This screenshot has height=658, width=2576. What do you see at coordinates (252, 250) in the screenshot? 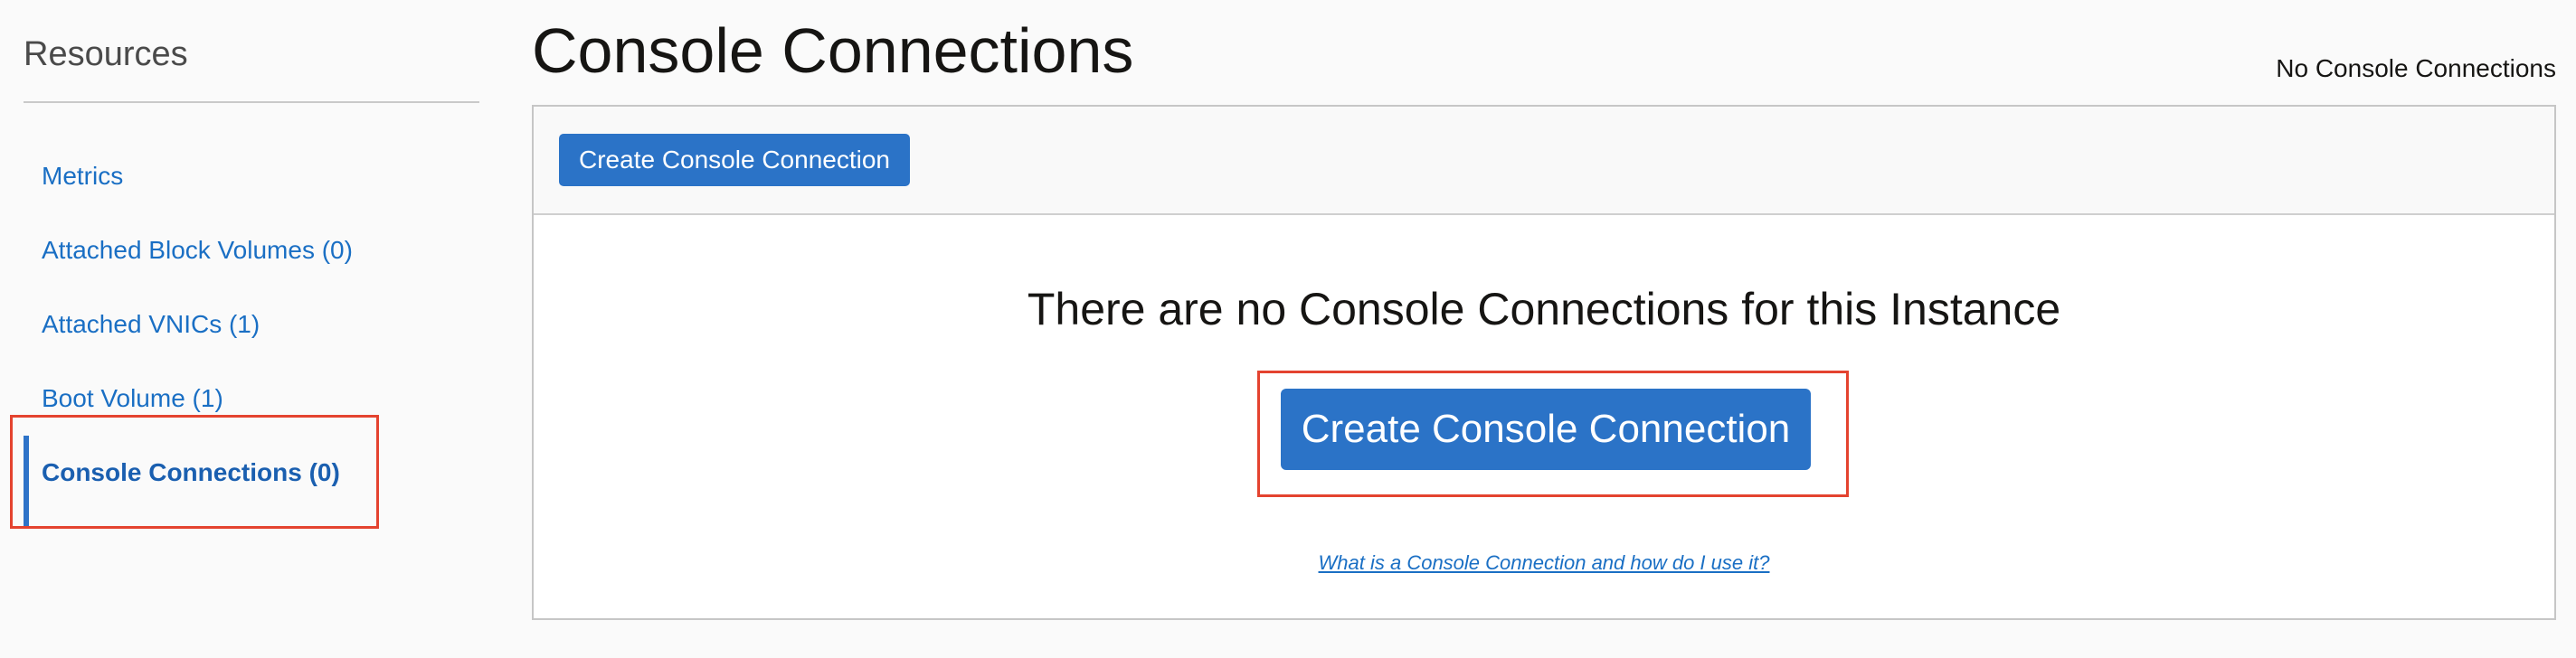
I see `sidebar-item-attached-block-volumes: Attached Block Volumes (0)` at bounding box center [252, 250].